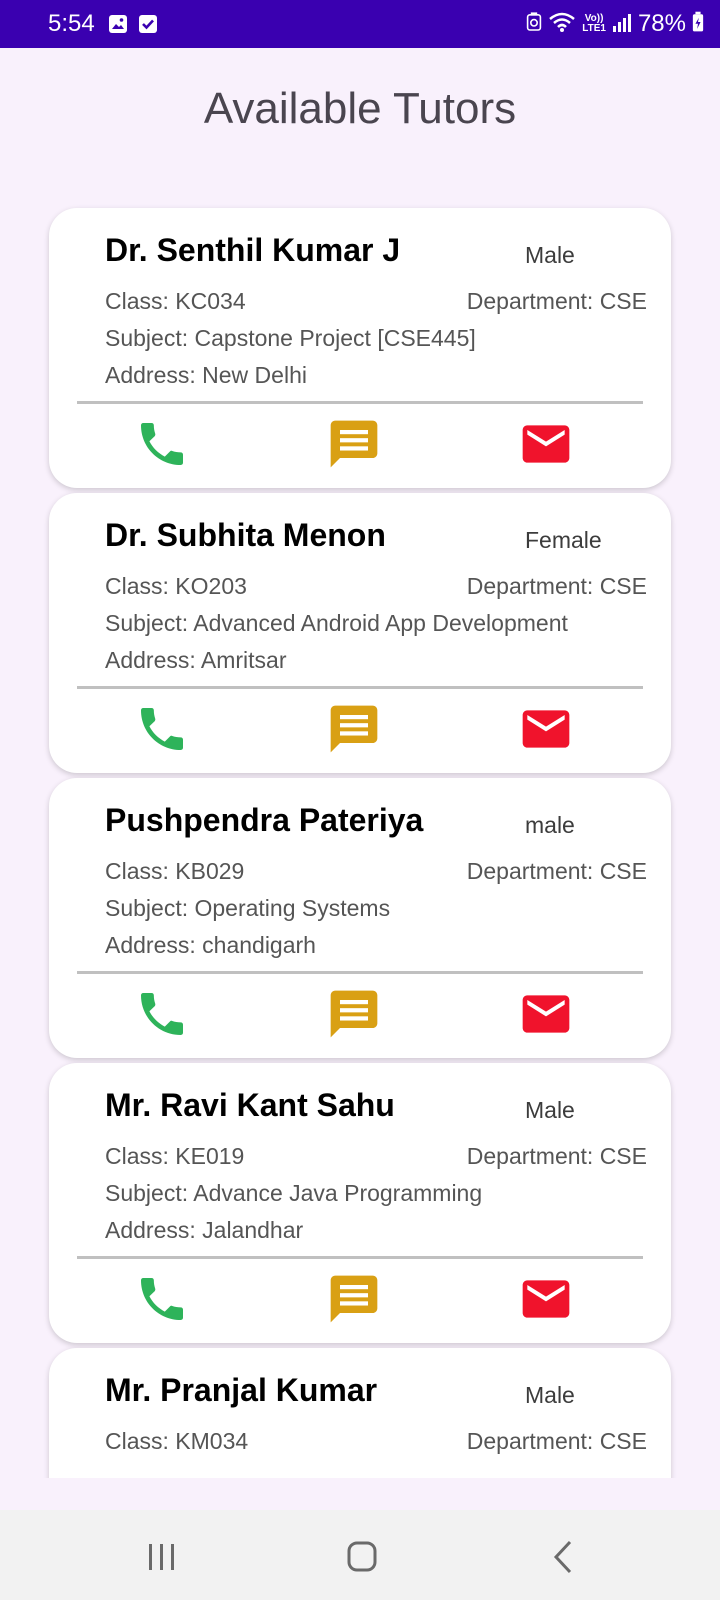 This screenshot has width=720, height=1600. What do you see at coordinates (175, 1156) in the screenshot?
I see `tutor-class: Class: KE019` at bounding box center [175, 1156].